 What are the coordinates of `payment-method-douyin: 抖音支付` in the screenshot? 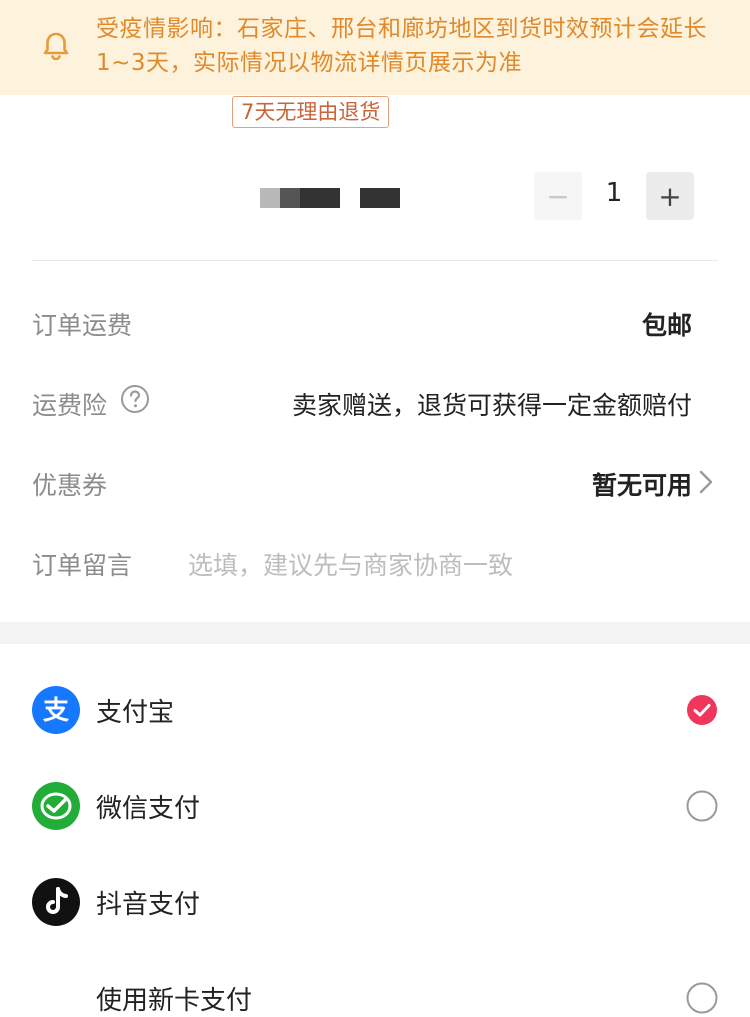 It's located at (148, 902).